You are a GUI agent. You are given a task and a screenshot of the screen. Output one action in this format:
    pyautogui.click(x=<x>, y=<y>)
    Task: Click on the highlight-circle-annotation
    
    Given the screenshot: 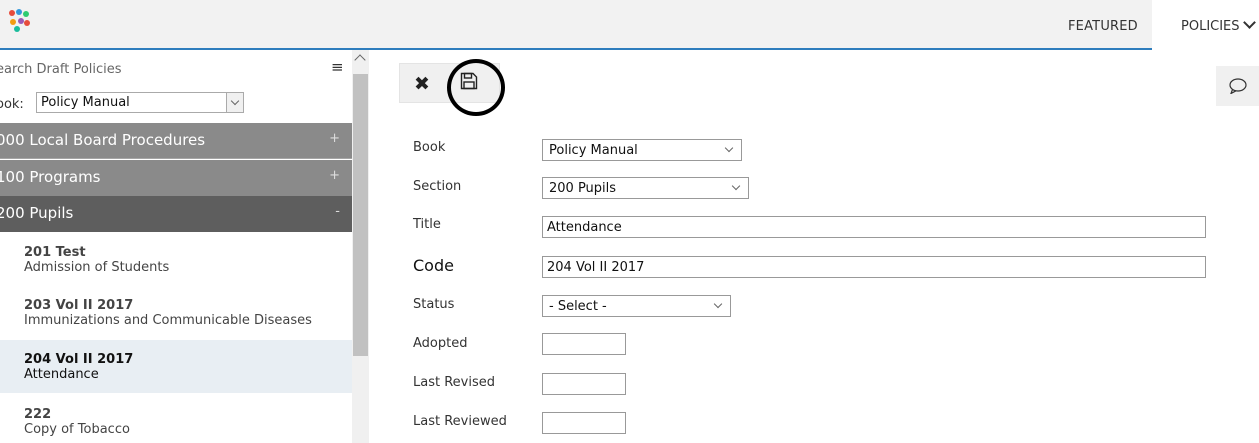 What is the action you would take?
    pyautogui.click(x=476, y=87)
    